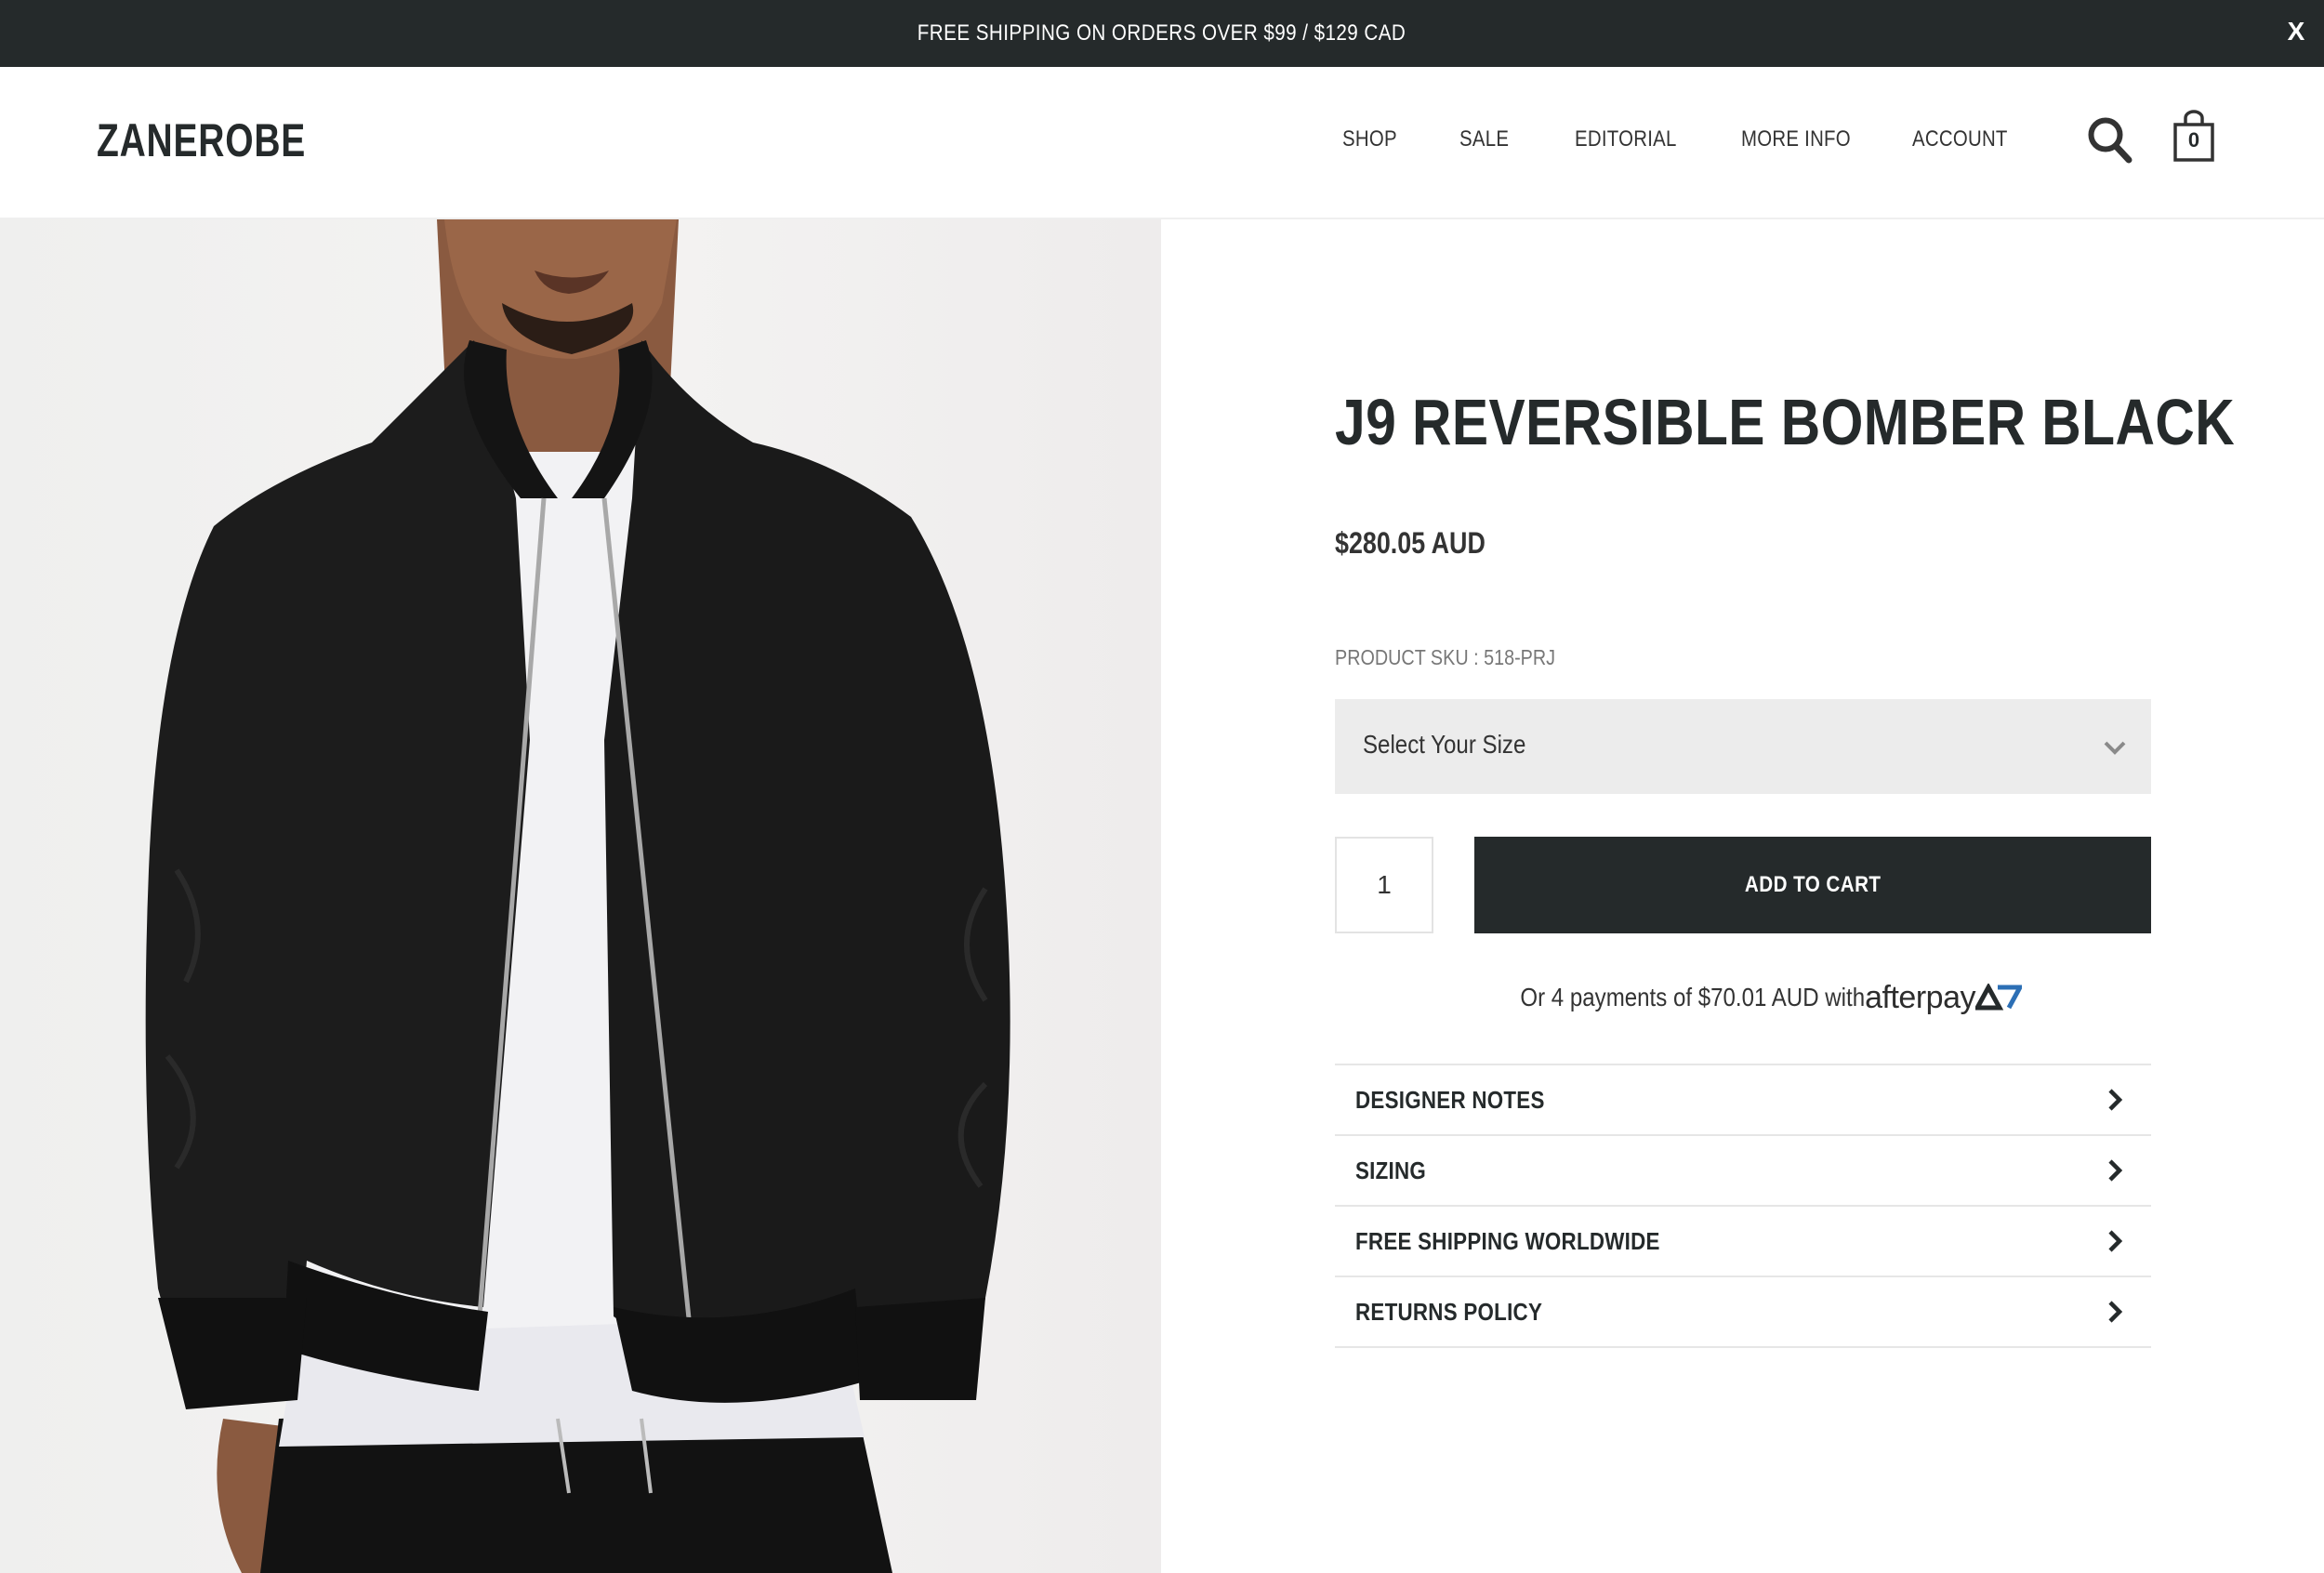  Describe the element at coordinates (1410, 543) in the screenshot. I see `product-price: $280.05 AUD` at that location.